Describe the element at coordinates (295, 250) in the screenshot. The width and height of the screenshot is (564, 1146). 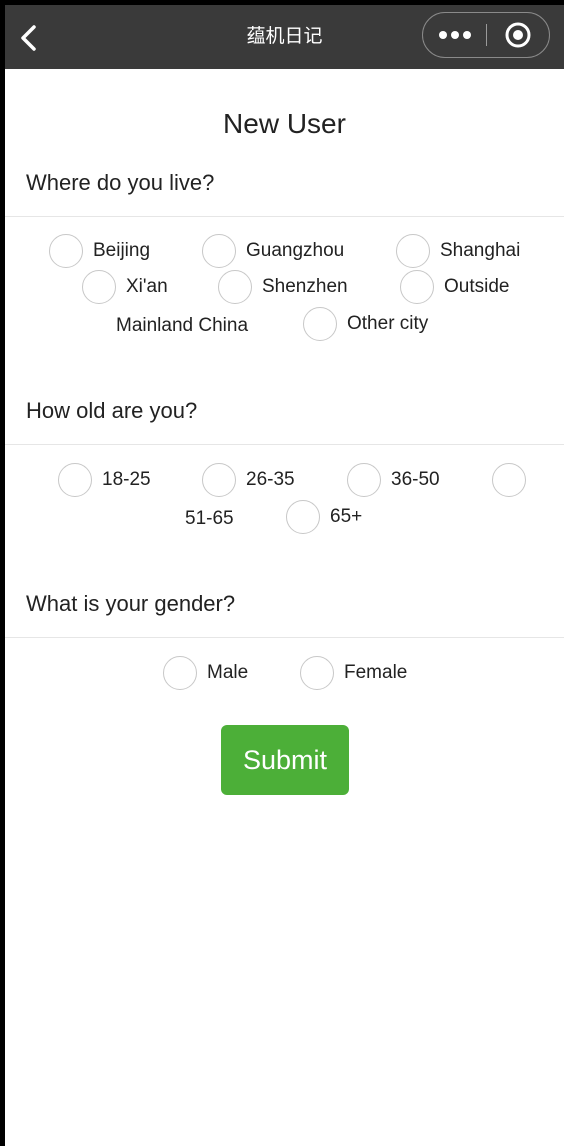
I see `option-label: Guangzhou` at that location.